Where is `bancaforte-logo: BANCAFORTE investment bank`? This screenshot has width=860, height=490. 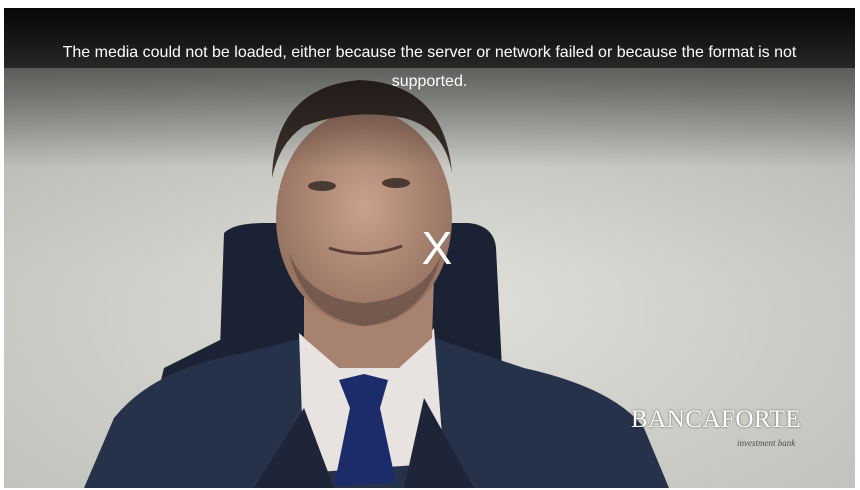 bancaforte-logo: BANCAFORTE investment bank is located at coordinates (733, 436).